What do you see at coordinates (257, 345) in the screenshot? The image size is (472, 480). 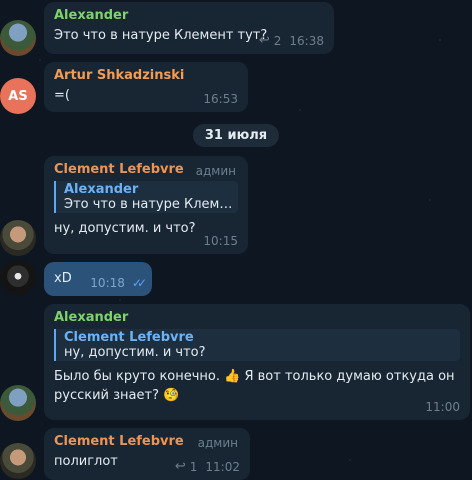 I see `reply-quote: Clement Lefebvre ну, допустим. и что?` at bounding box center [257, 345].